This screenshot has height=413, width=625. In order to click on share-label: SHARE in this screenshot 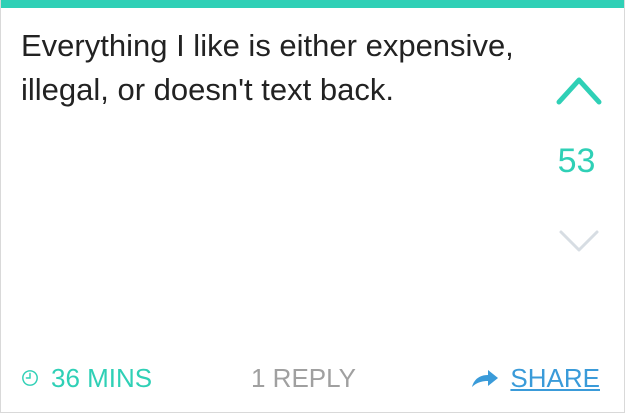, I will do `click(555, 377)`.